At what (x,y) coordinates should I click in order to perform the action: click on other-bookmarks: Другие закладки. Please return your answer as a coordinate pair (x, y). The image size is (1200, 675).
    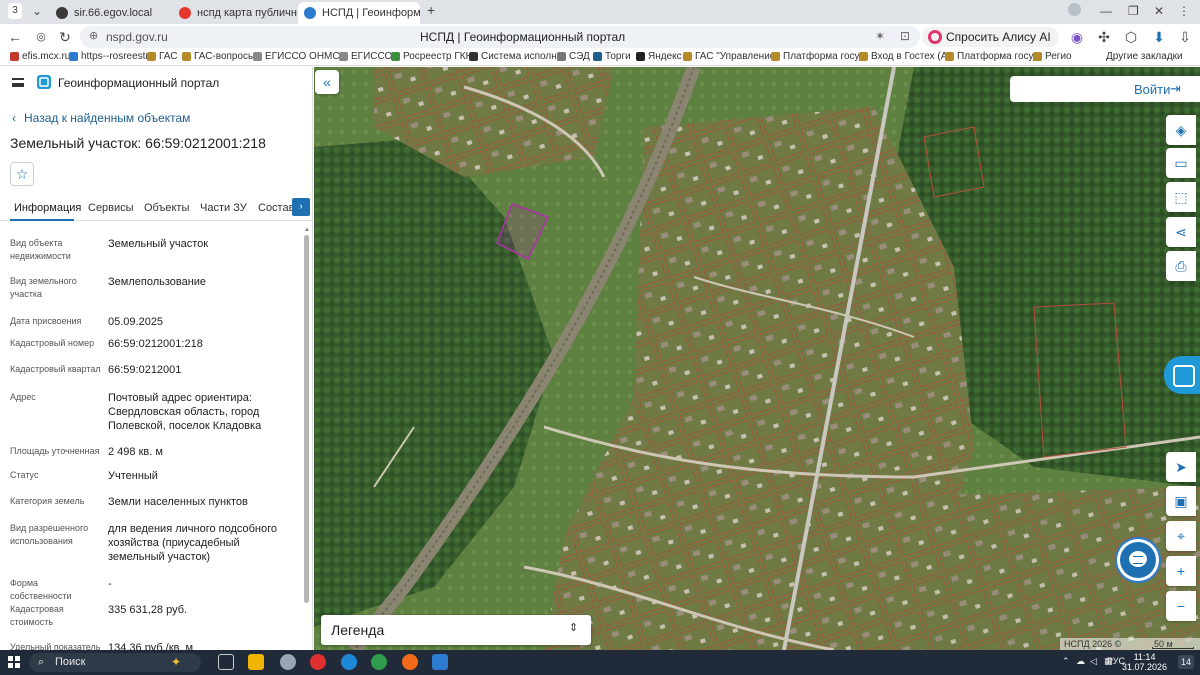
    Looking at the image, I should click on (1144, 56).